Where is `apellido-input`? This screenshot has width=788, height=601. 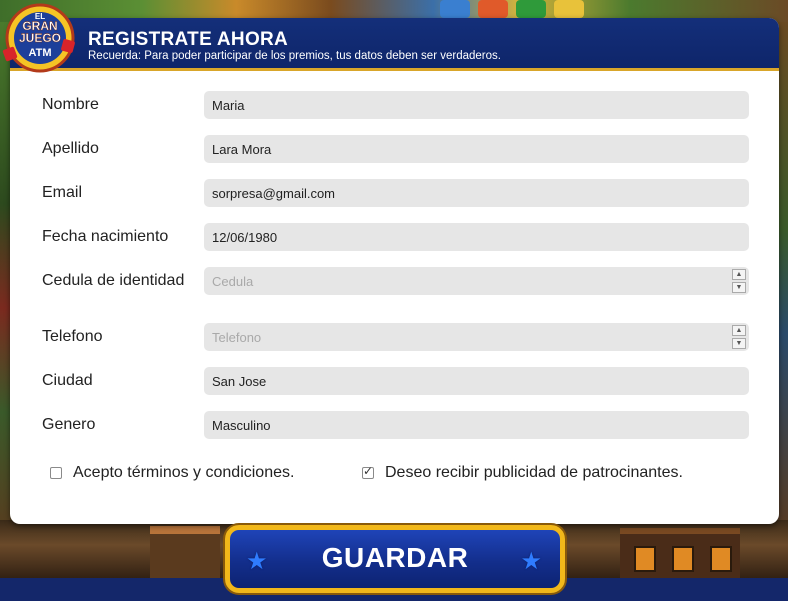
apellido-input is located at coordinates (476, 149).